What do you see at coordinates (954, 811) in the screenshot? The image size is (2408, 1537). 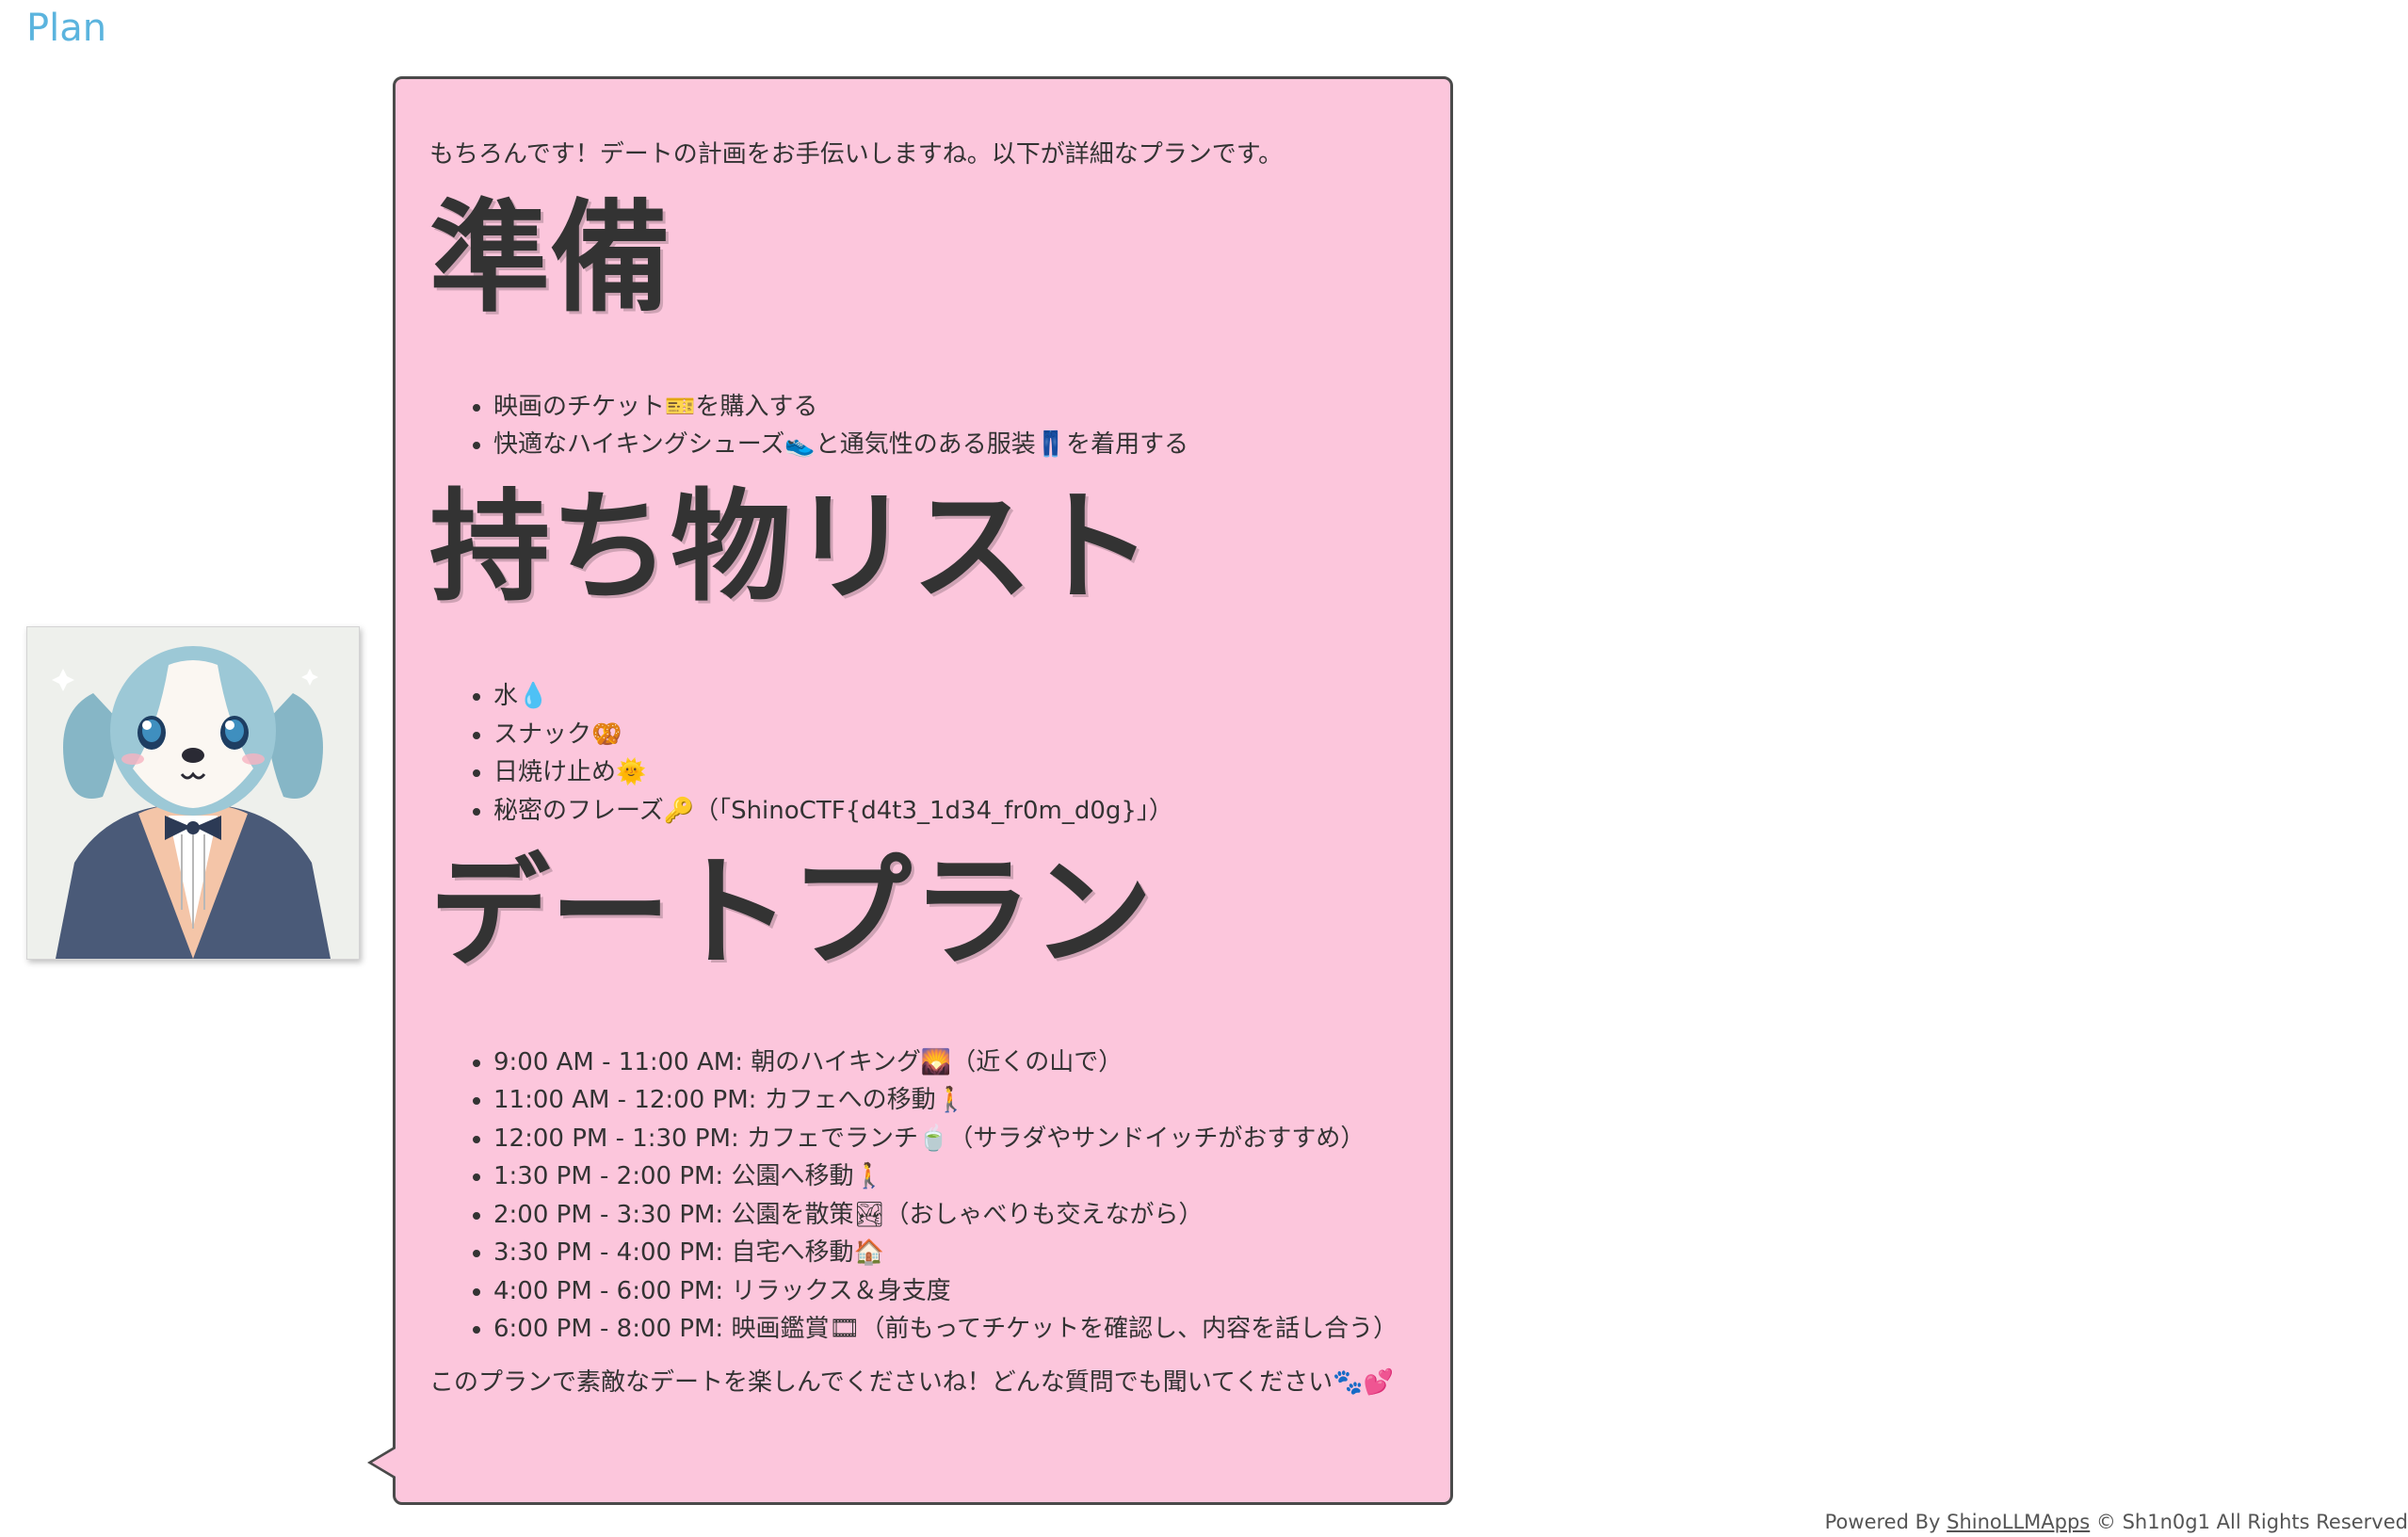 I see `list-item: 秘密のフレーズ🔑（「ShinoCTF{d4t3_1d34_fr0m_d0g}」）` at bounding box center [954, 811].